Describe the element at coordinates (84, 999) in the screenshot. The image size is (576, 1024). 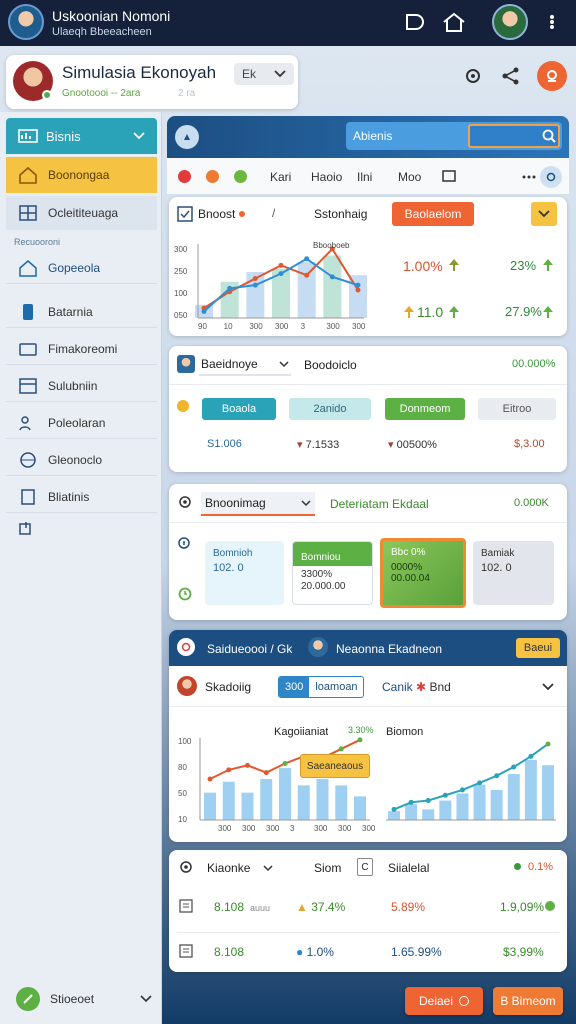
I see `sidebar-bottom-item: Stioeoet` at that location.